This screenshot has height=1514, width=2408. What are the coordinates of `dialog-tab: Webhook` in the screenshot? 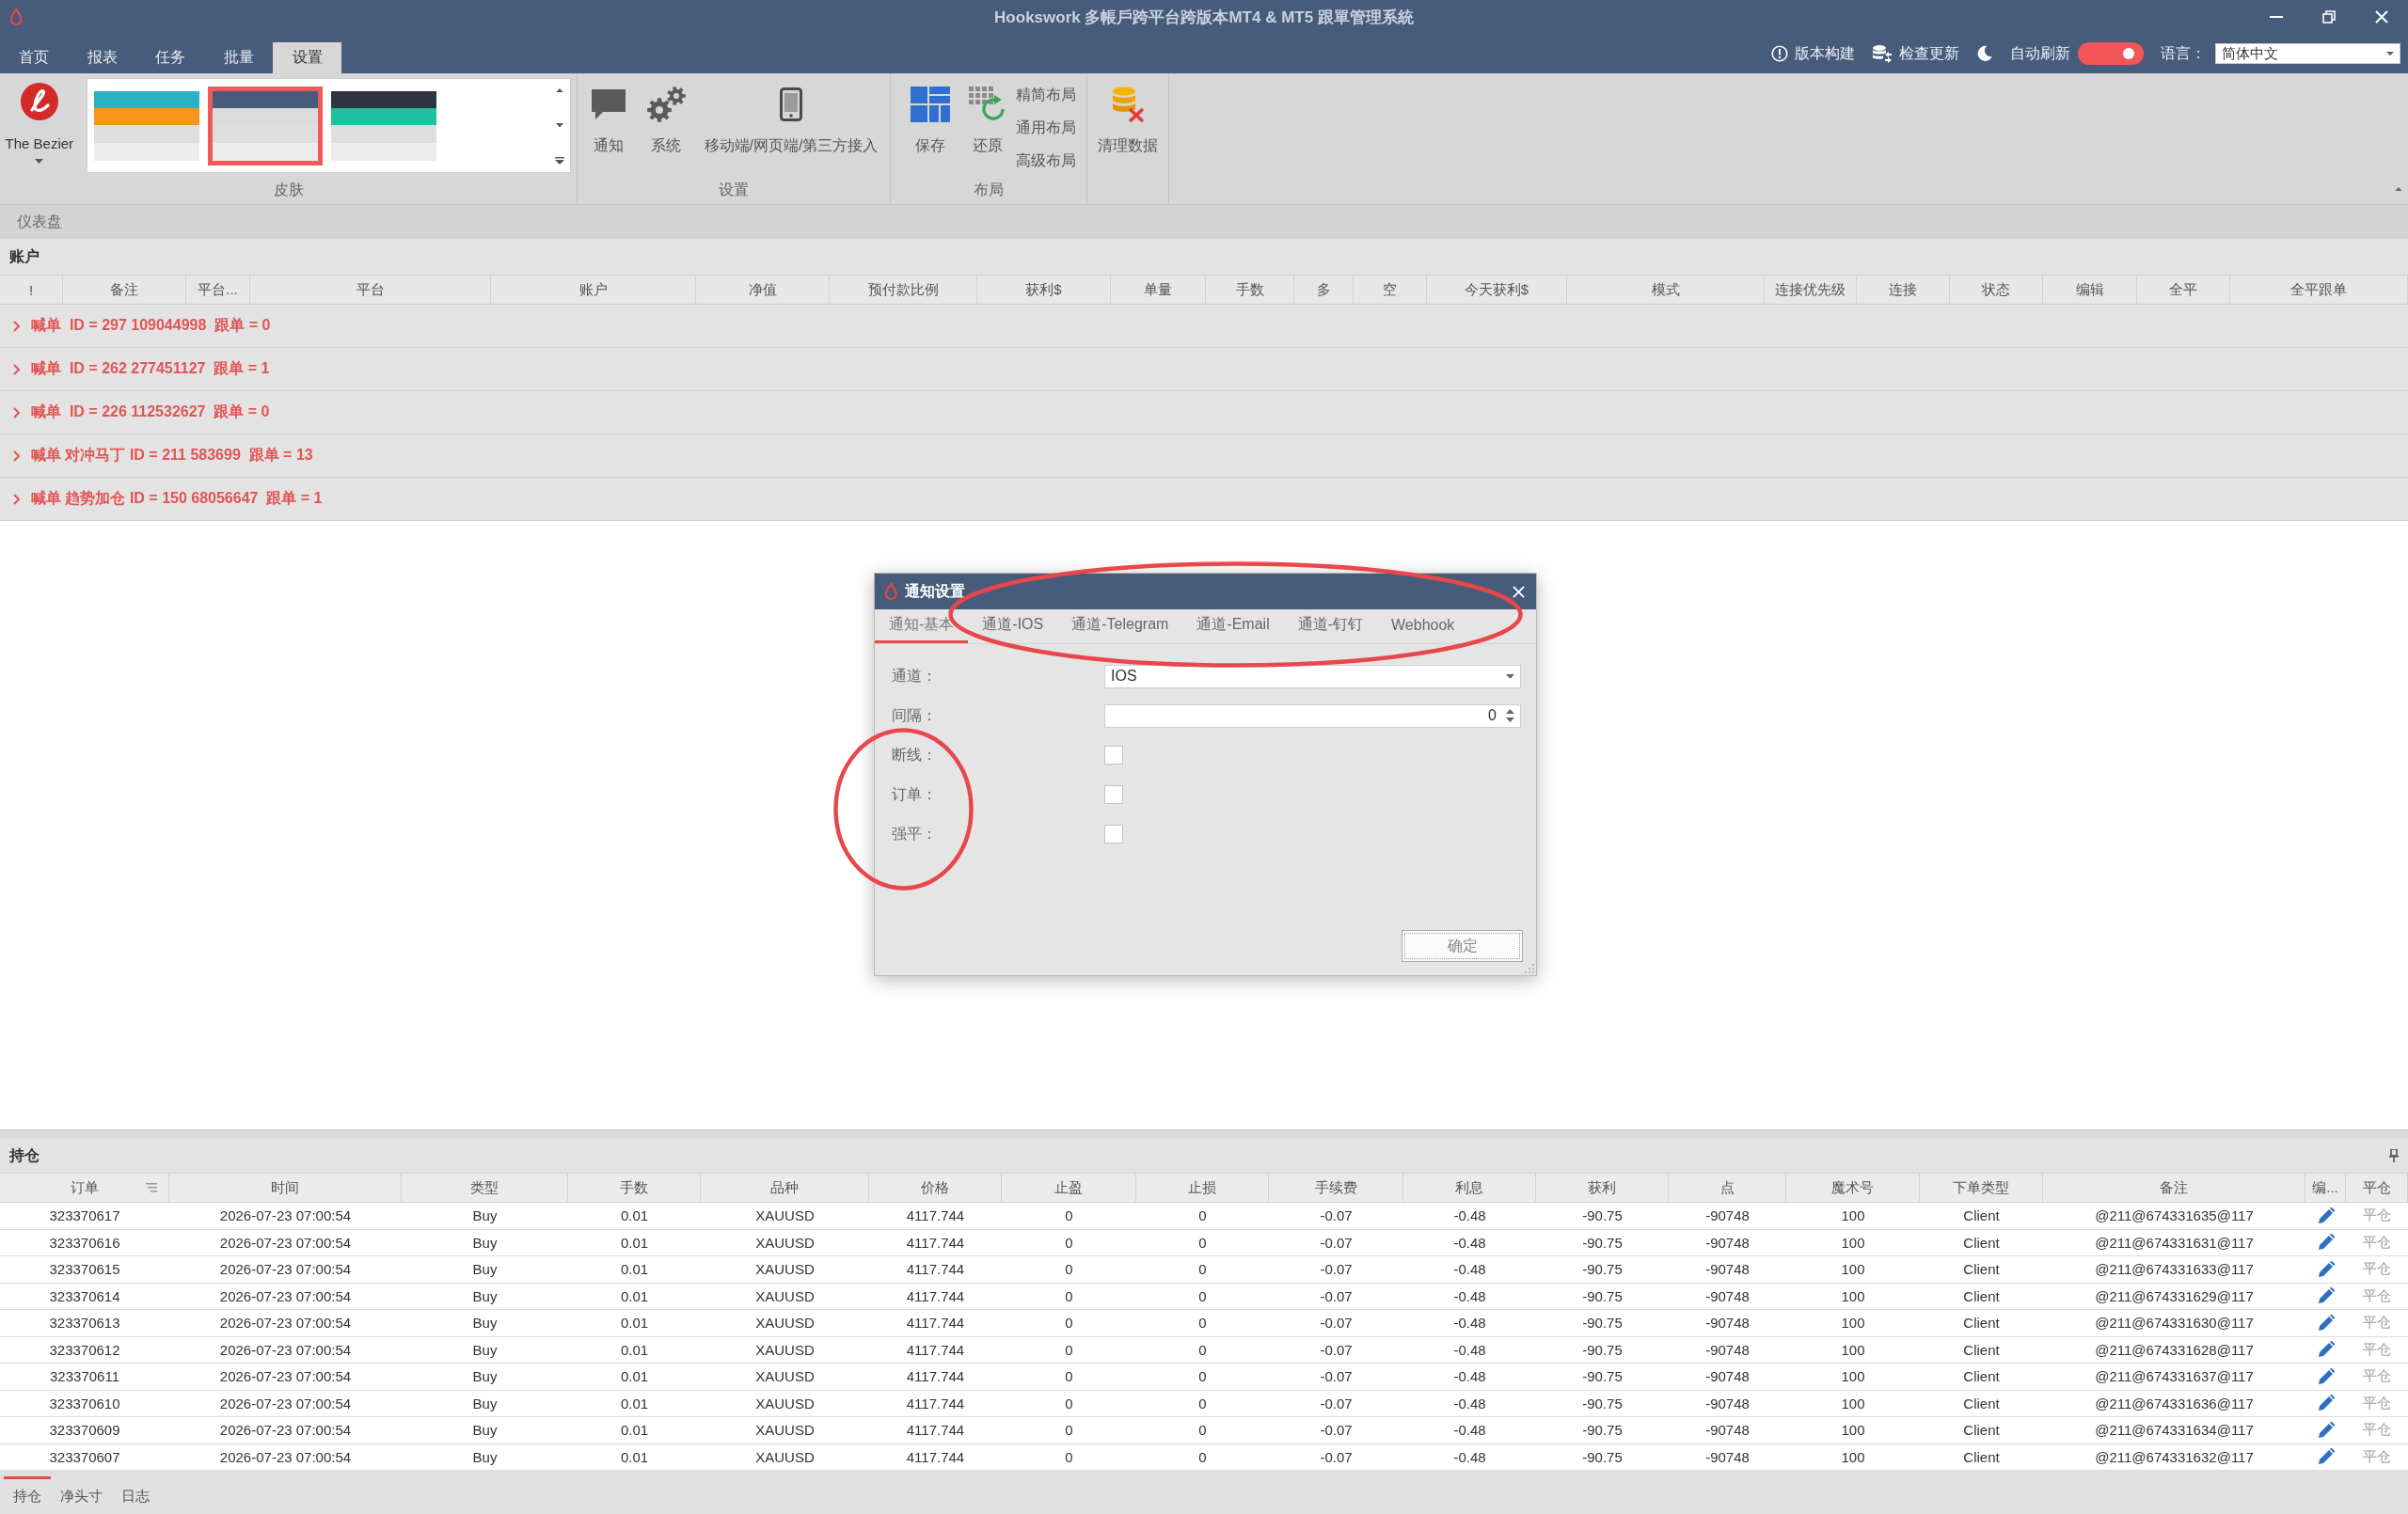 It's located at (1423, 626).